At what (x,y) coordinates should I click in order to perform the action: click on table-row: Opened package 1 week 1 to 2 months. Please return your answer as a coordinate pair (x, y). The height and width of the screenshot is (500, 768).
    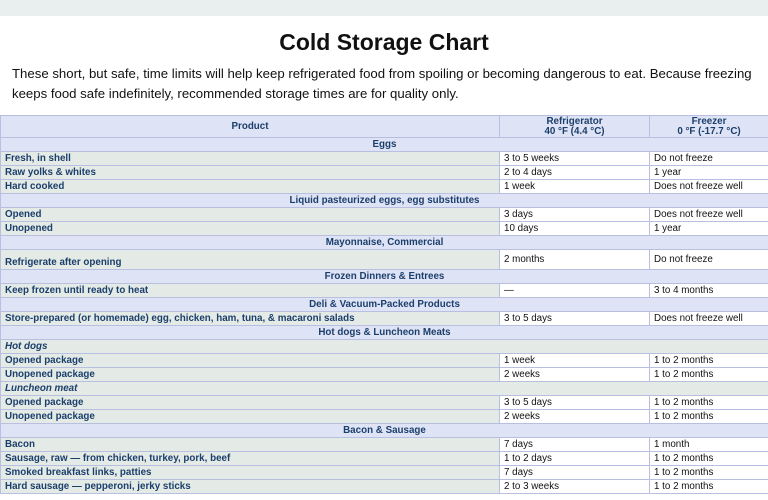
    Looking at the image, I should click on (384, 360).